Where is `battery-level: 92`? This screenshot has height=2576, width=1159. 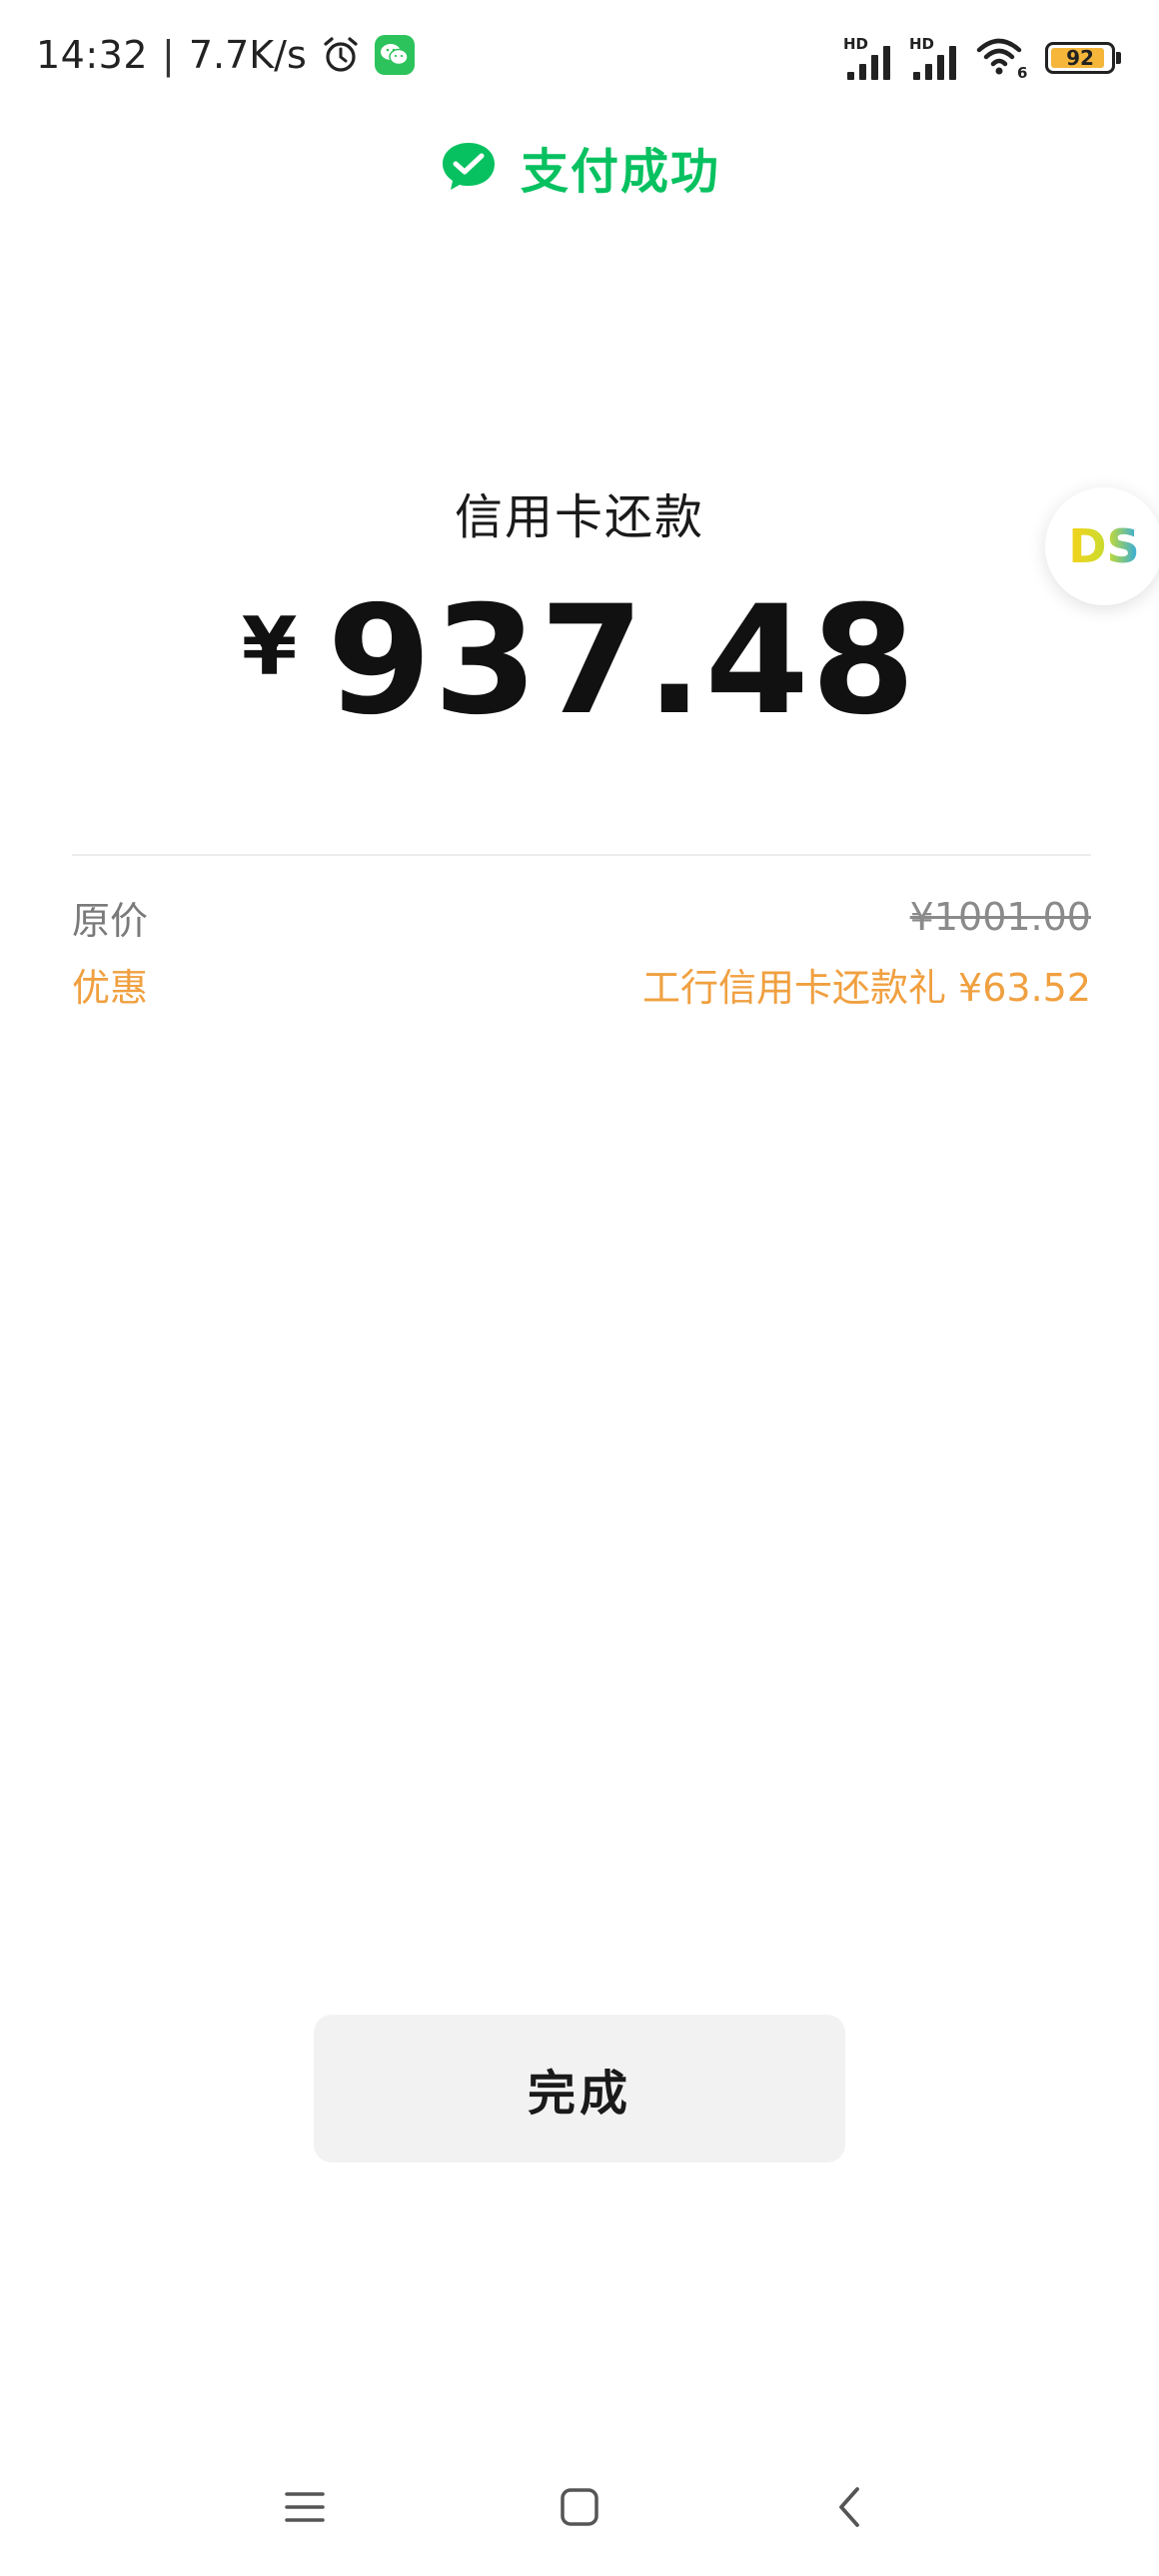 battery-level: 92 is located at coordinates (1080, 58).